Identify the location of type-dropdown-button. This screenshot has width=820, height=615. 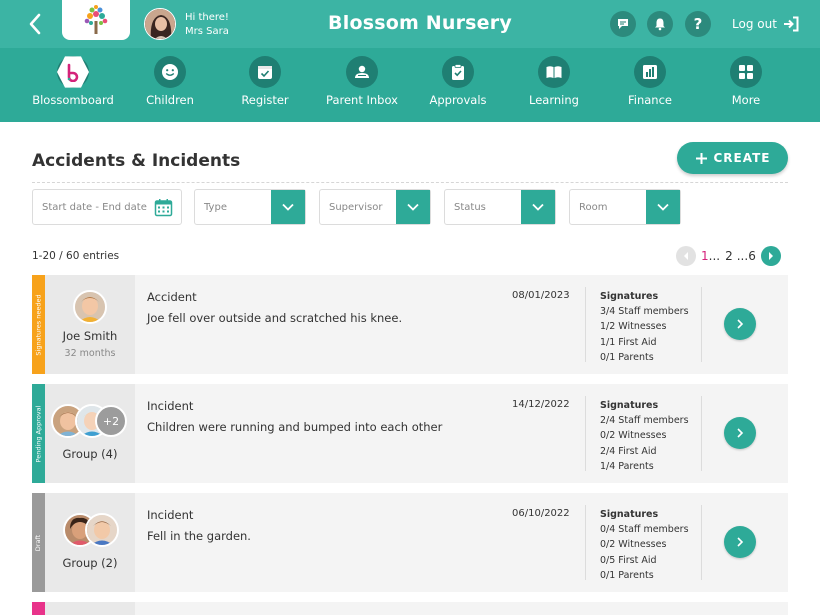
(288, 207).